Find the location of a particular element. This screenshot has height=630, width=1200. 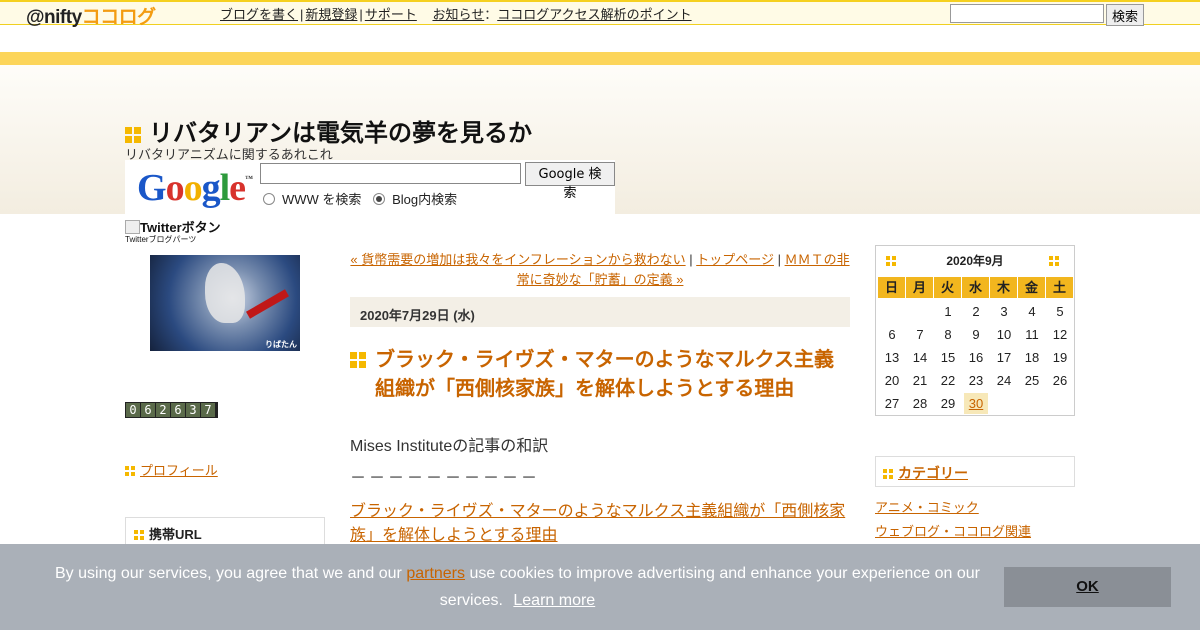

google-search-box: Google™ Google 検索 WWW を検索 Blog内検索 is located at coordinates (370, 187).